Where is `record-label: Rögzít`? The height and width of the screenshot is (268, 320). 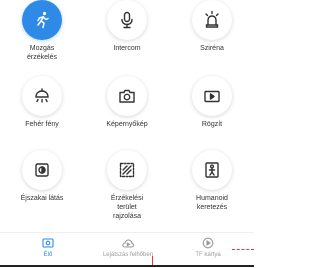 record-label: Rögzít is located at coordinates (212, 124).